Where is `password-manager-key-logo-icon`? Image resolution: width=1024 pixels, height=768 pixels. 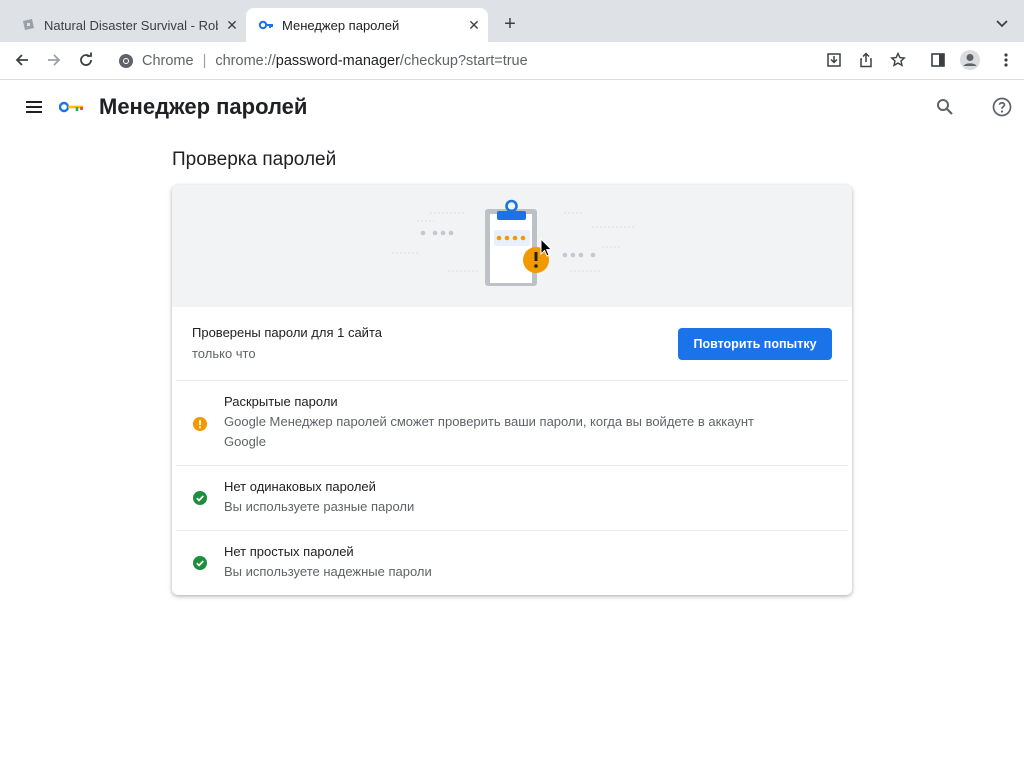 password-manager-key-logo-icon is located at coordinates (71, 107).